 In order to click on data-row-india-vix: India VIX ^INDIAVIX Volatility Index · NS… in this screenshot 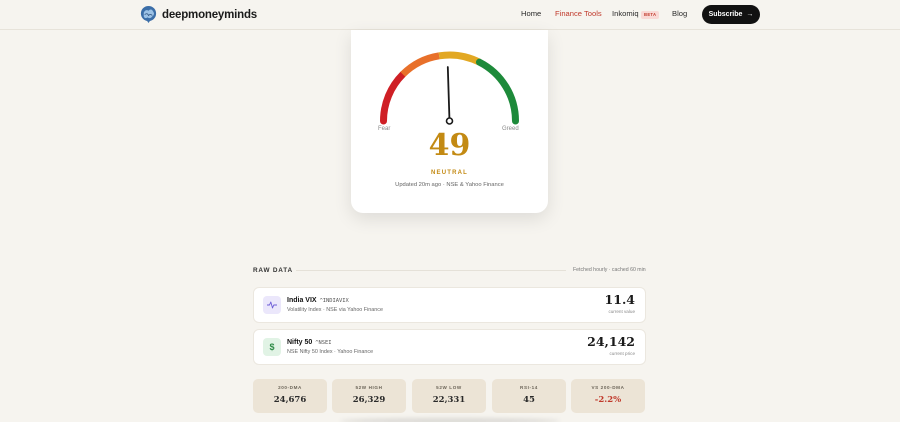, I will do `click(449, 305)`.